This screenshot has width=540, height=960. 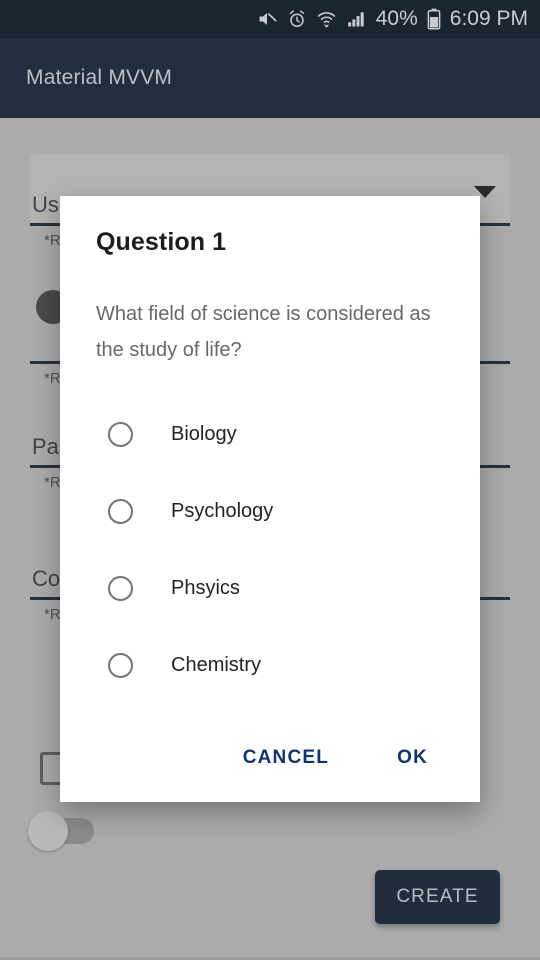 What do you see at coordinates (434, 19) in the screenshot?
I see `battery-icon` at bounding box center [434, 19].